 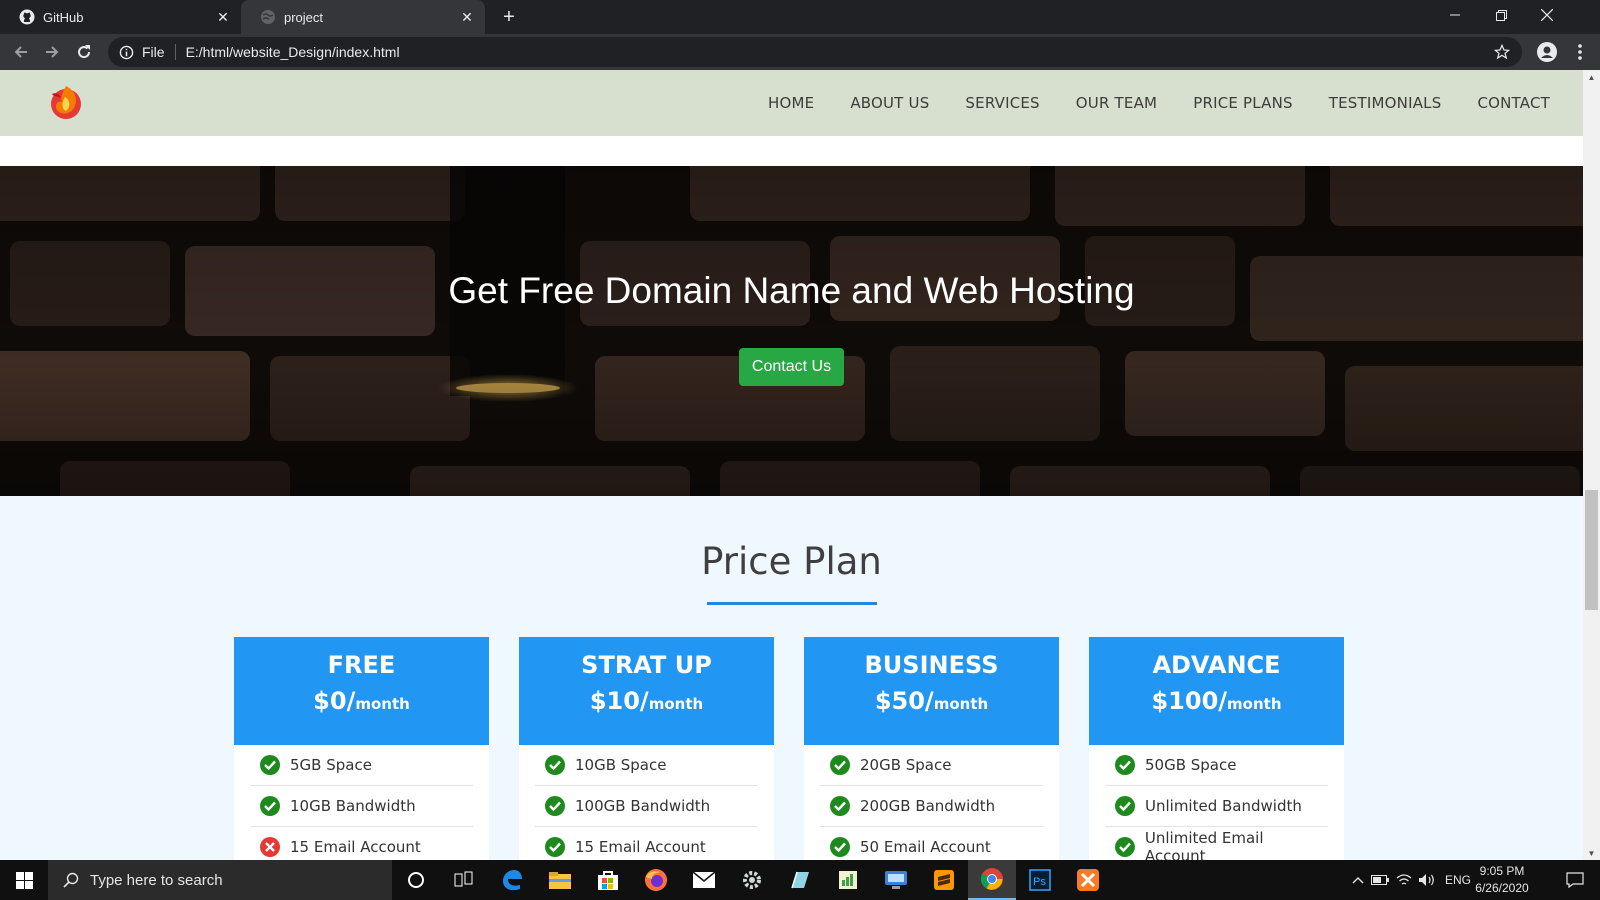 I want to click on windows-start-icon, so click(x=24, y=880).